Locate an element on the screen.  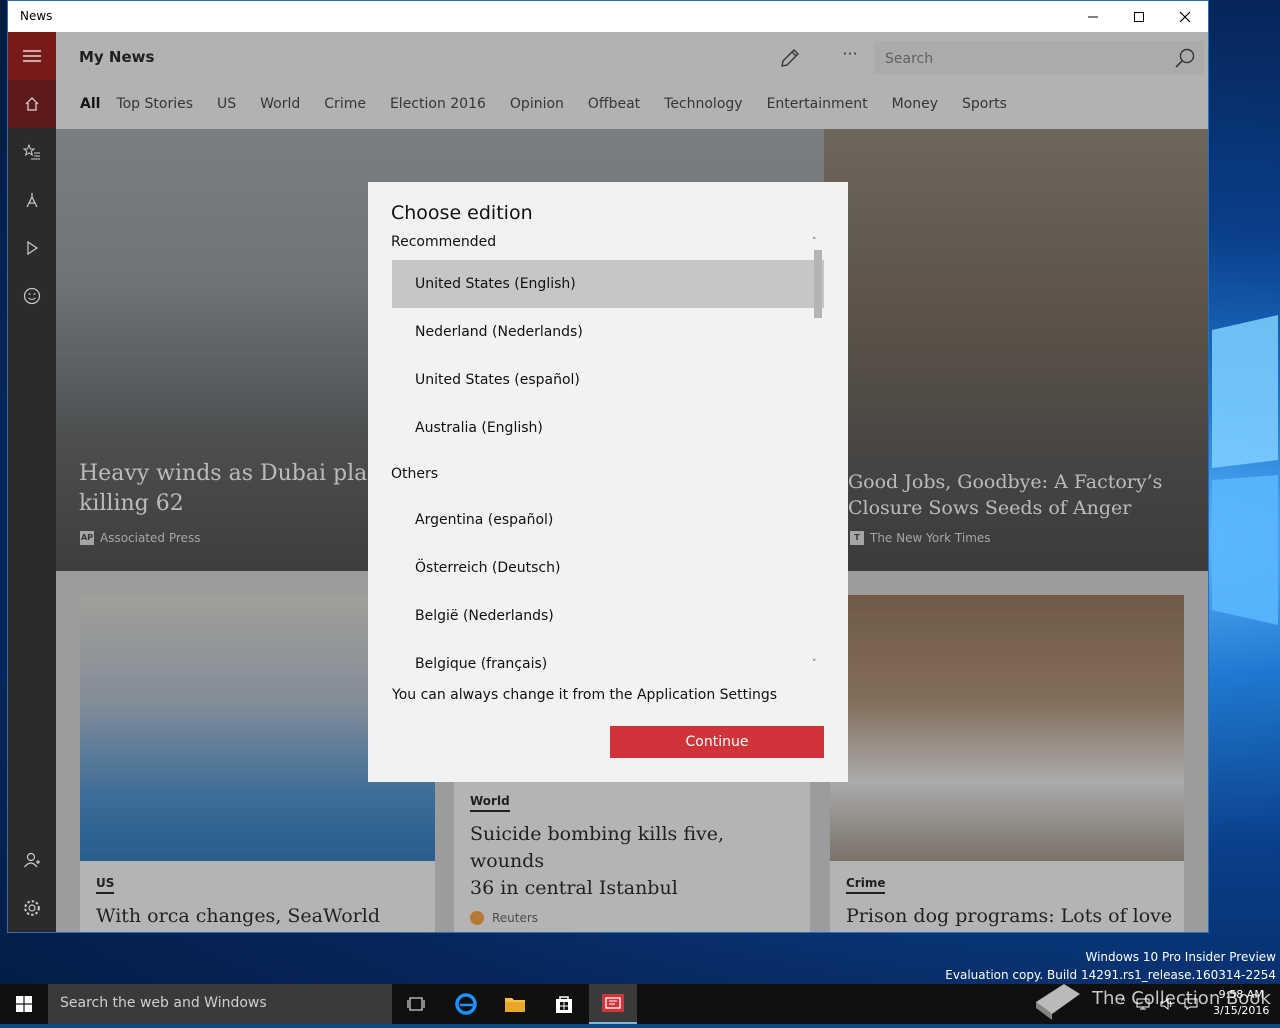
smiley-icon is located at coordinates (32, 296).